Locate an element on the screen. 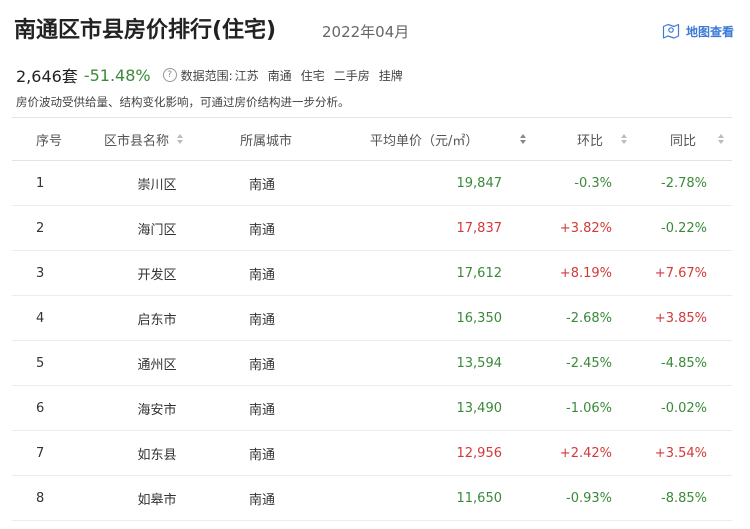 This screenshot has width=750, height=529. row-district: 如东县 is located at coordinates (157, 455).